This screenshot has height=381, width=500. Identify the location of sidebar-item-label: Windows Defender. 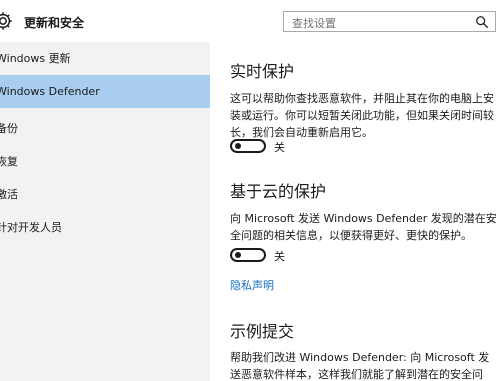
(50, 91).